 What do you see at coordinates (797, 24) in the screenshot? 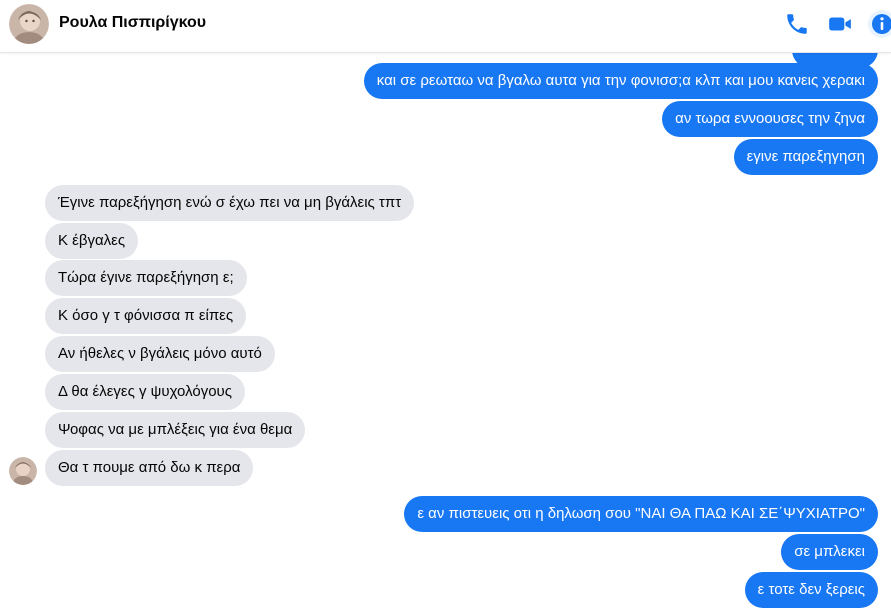
I see `phone-icon` at bounding box center [797, 24].